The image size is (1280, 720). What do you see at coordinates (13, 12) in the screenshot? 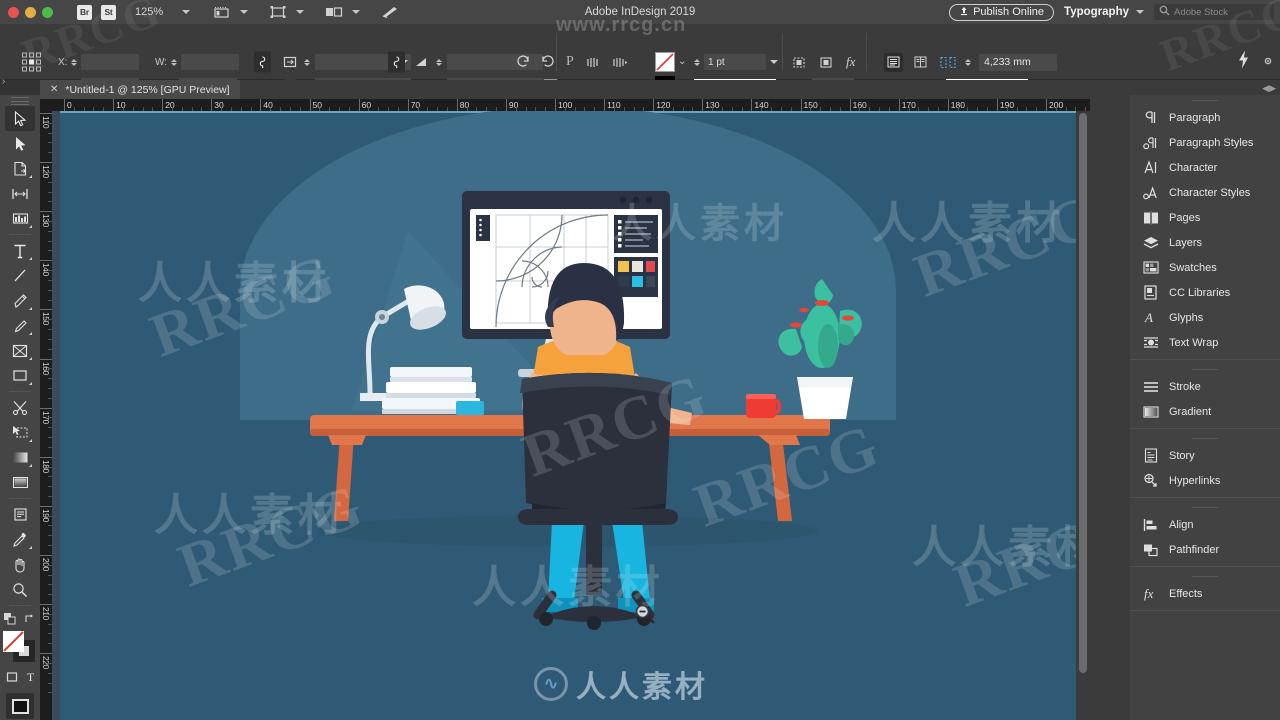
I see `close-window-button` at bounding box center [13, 12].